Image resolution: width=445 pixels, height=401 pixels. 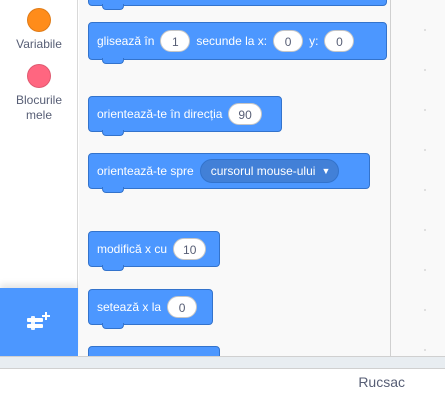 I want to click on block-point-in-direction: orientează-te în direcția 90, so click(x=185, y=116).